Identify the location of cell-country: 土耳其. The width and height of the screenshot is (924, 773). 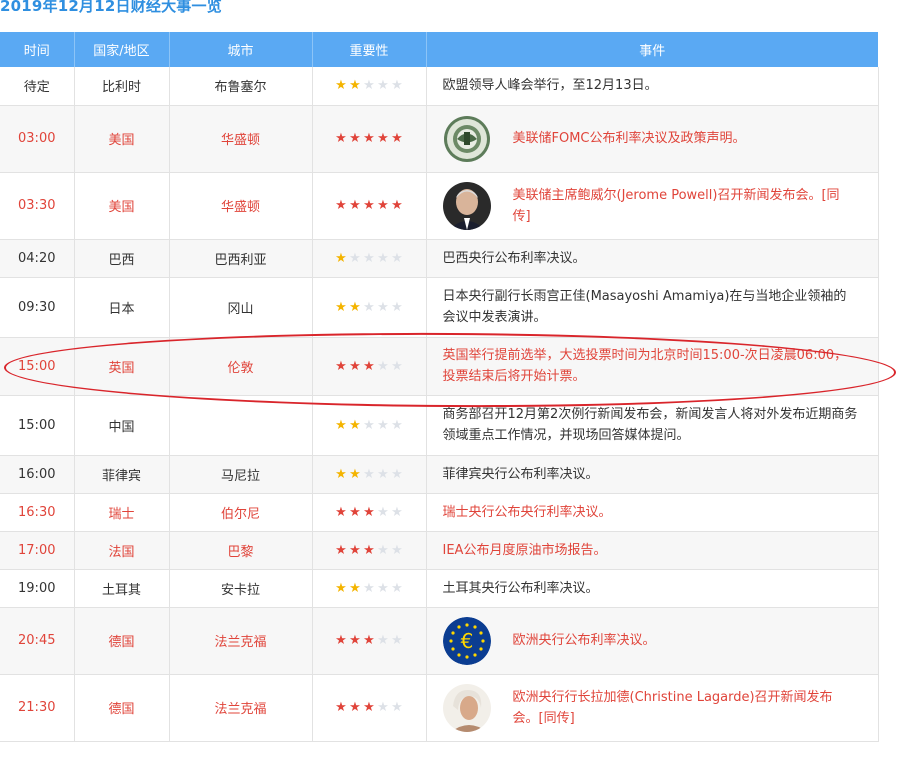
(122, 588).